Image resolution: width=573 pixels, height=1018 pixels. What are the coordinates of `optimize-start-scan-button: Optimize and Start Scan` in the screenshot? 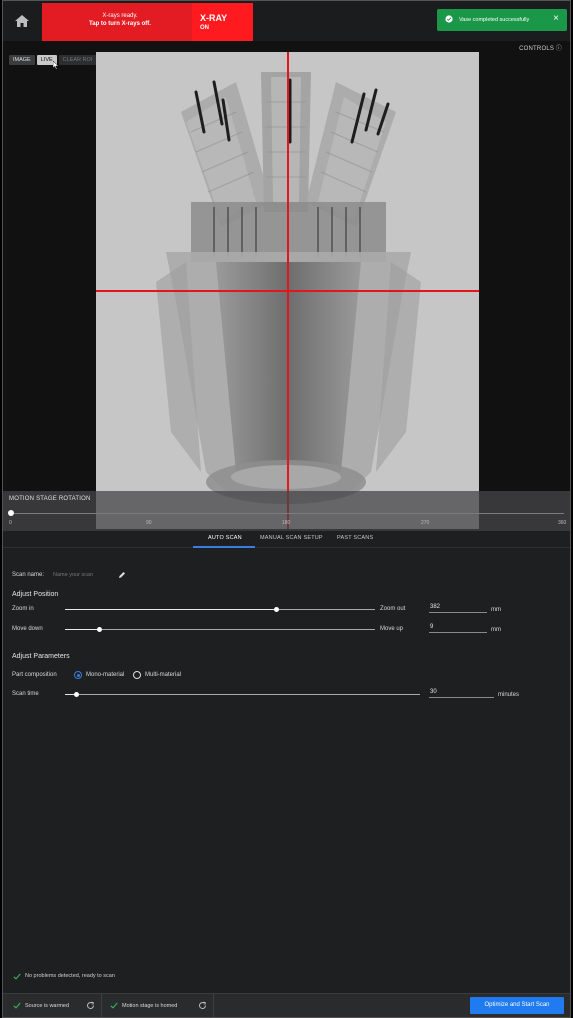 It's located at (517, 1005).